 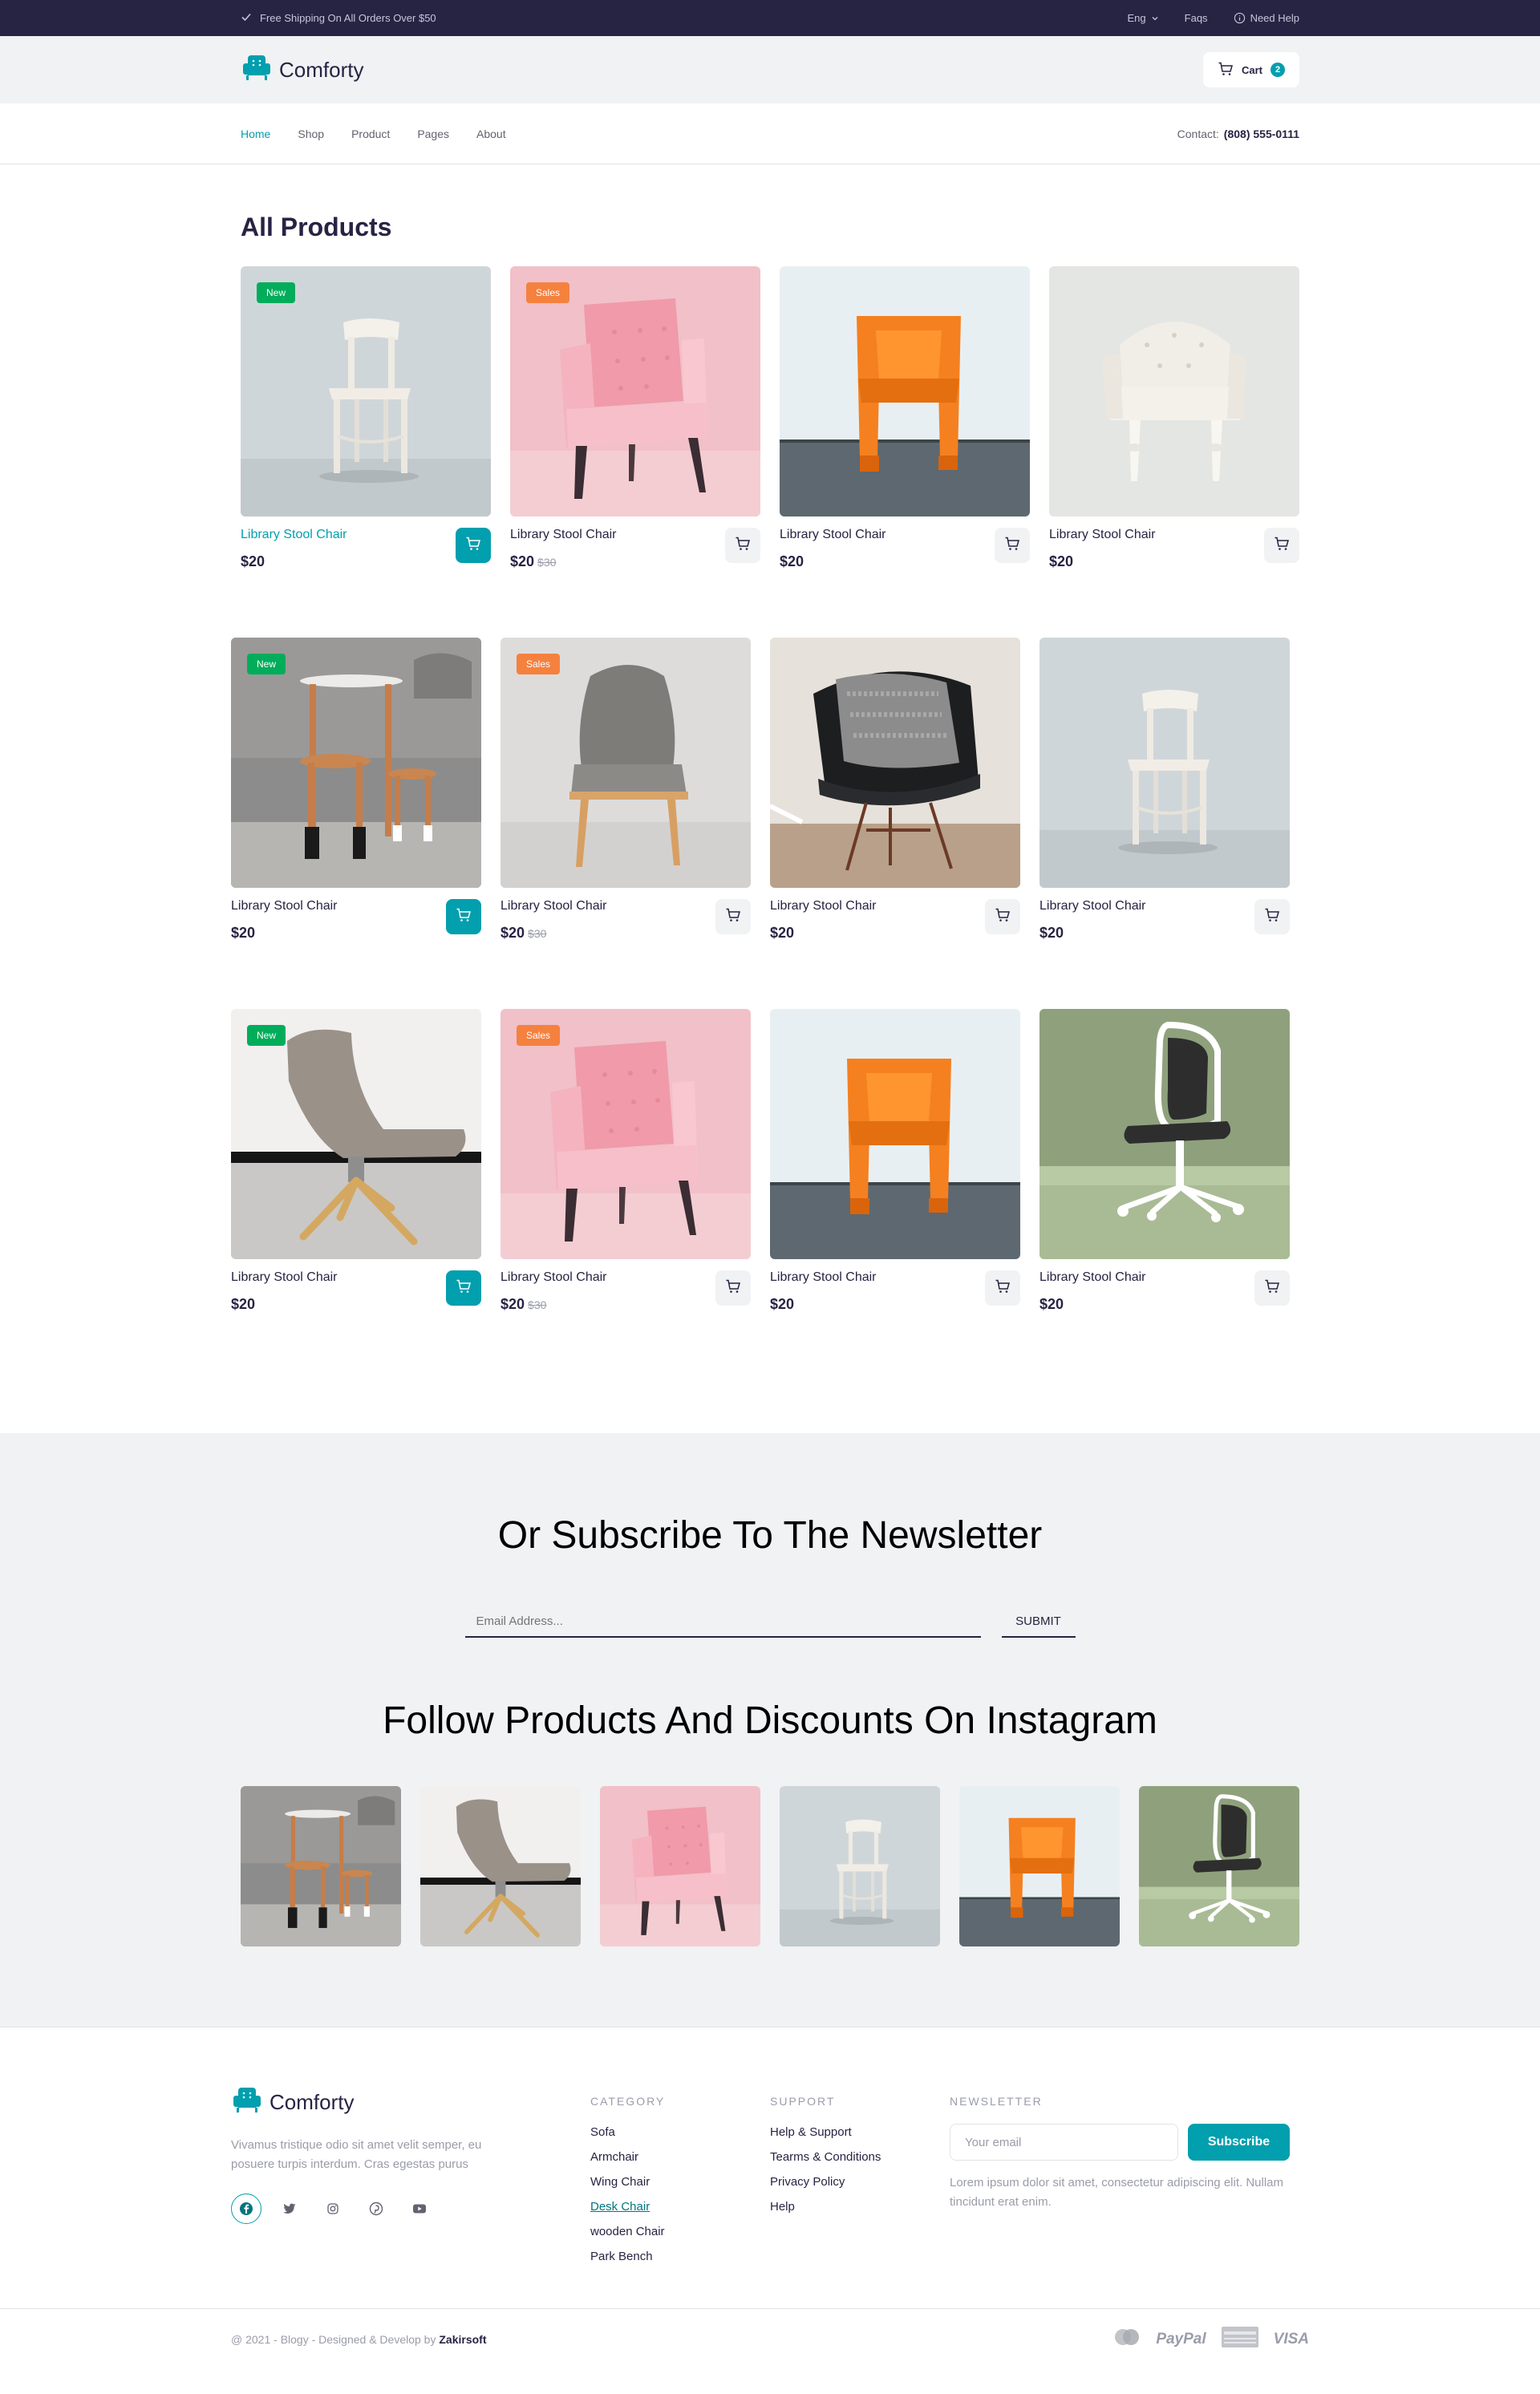 What do you see at coordinates (860, 2132) in the screenshot?
I see `support-link-help-support: Help & Support` at bounding box center [860, 2132].